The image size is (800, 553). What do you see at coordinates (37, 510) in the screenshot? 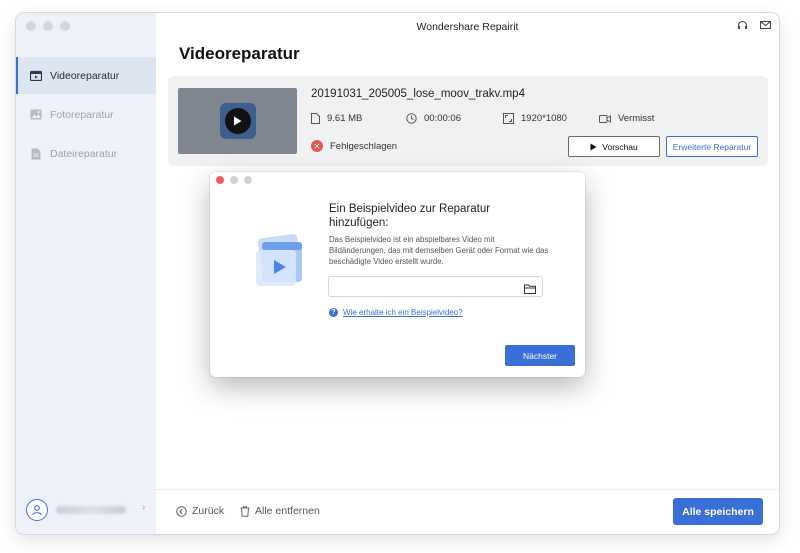
I see `user-icon` at bounding box center [37, 510].